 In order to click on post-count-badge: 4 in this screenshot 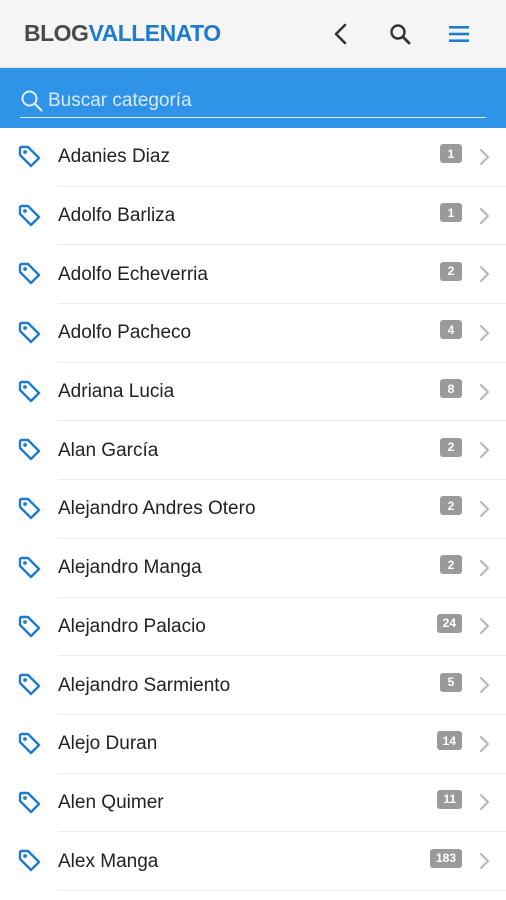, I will do `click(451, 330)`.